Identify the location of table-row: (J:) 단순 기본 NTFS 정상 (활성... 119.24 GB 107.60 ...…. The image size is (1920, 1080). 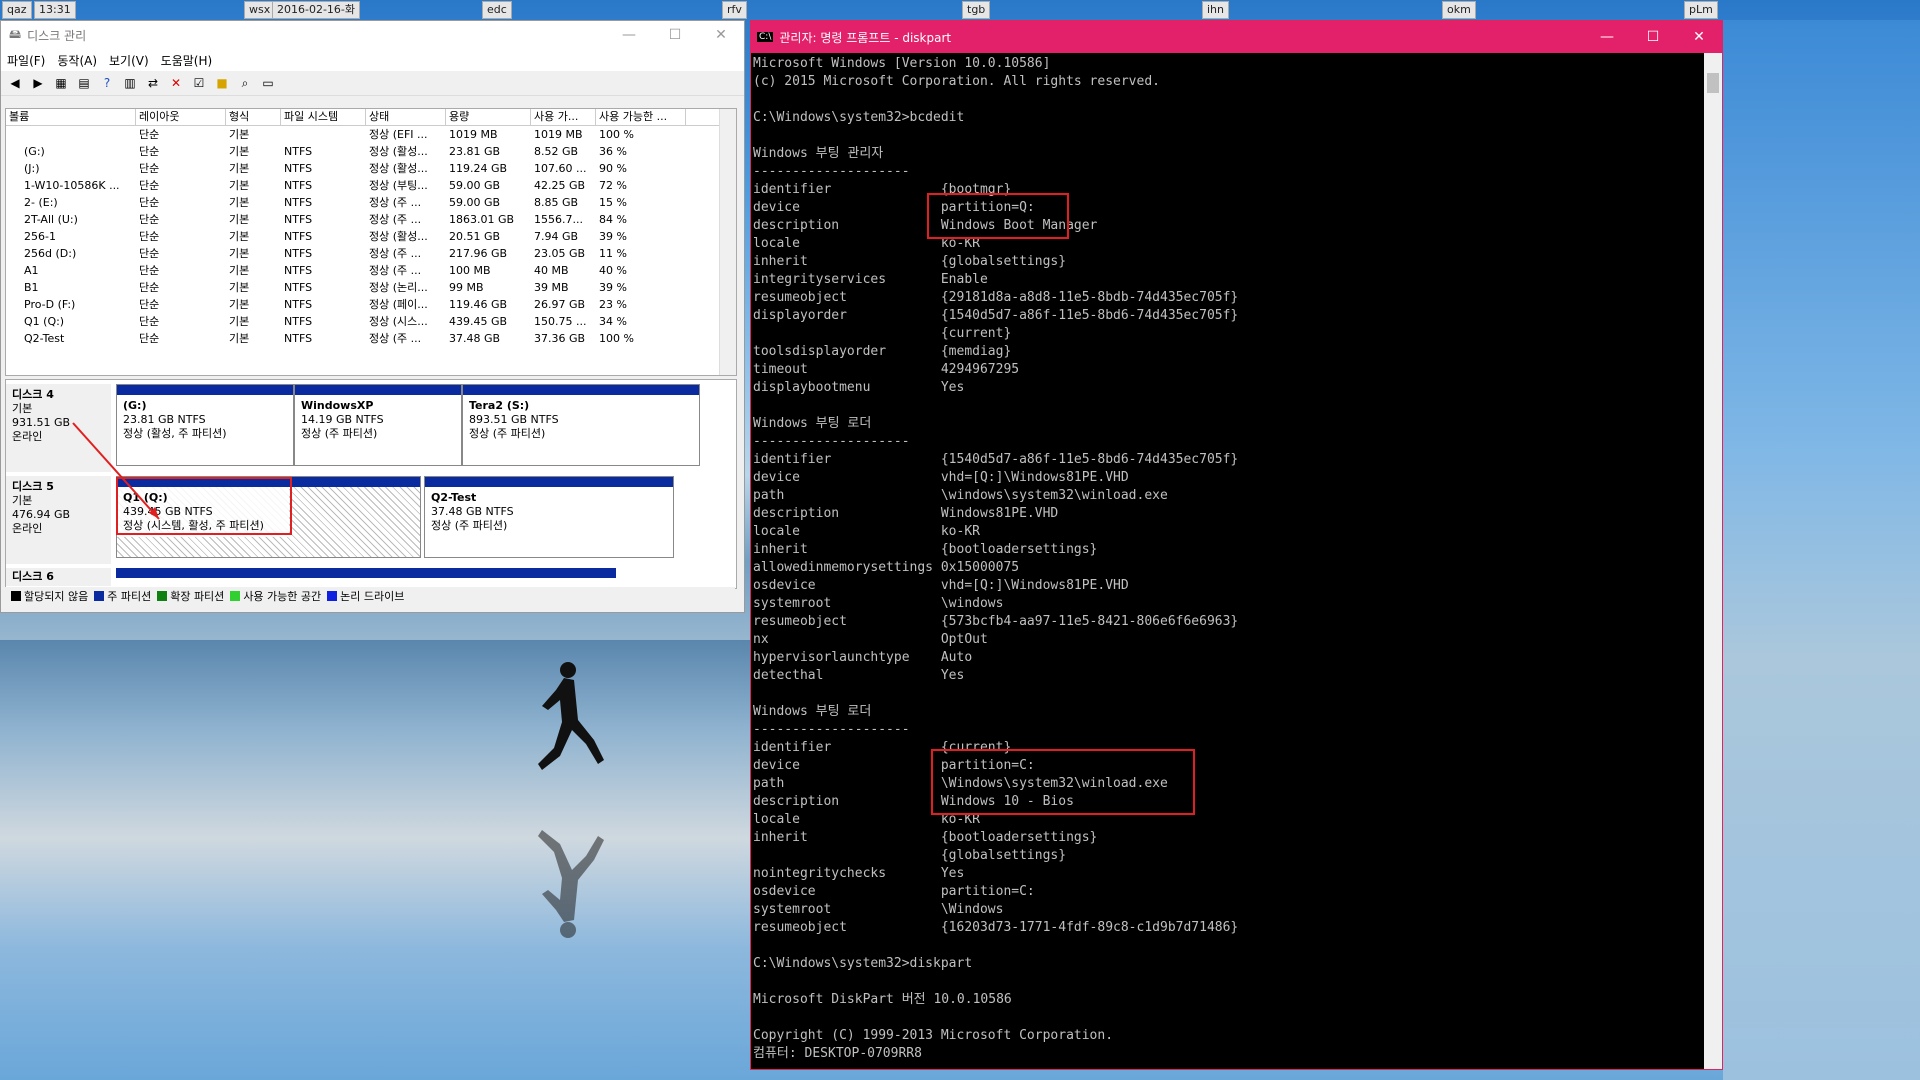
(371, 168).